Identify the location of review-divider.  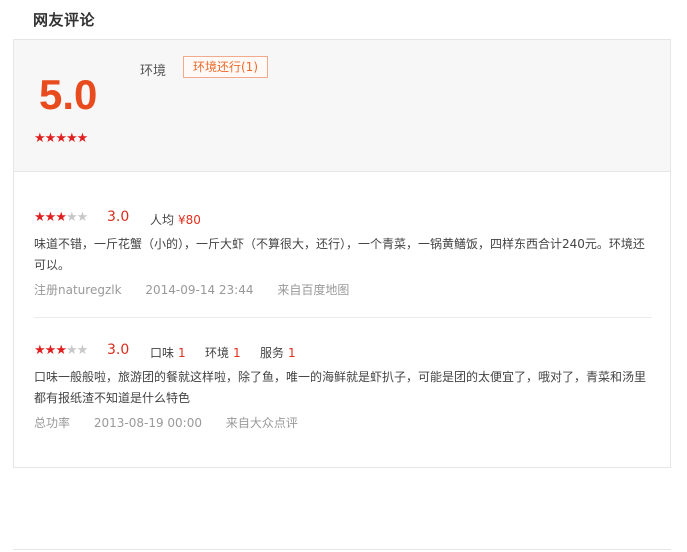
(343, 317).